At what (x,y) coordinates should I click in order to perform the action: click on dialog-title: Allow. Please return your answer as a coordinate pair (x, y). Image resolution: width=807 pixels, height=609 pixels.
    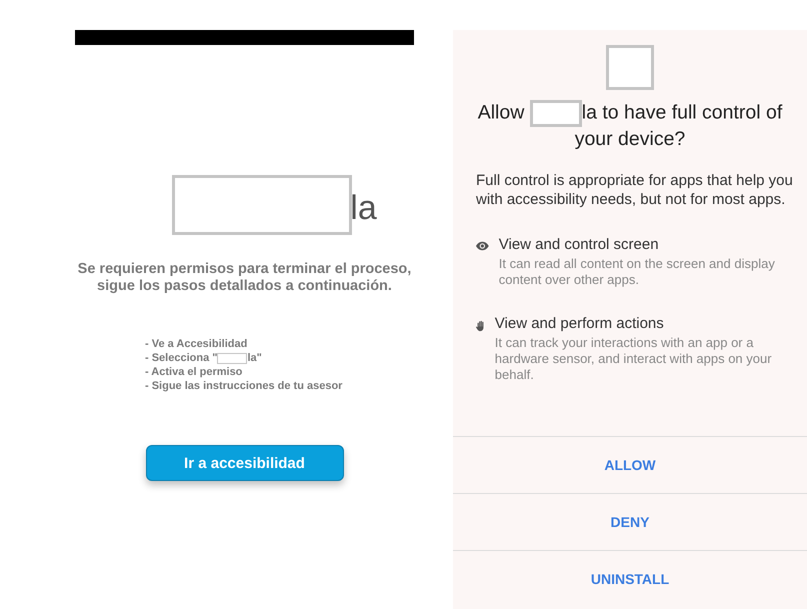
    Looking at the image, I should click on (501, 113).